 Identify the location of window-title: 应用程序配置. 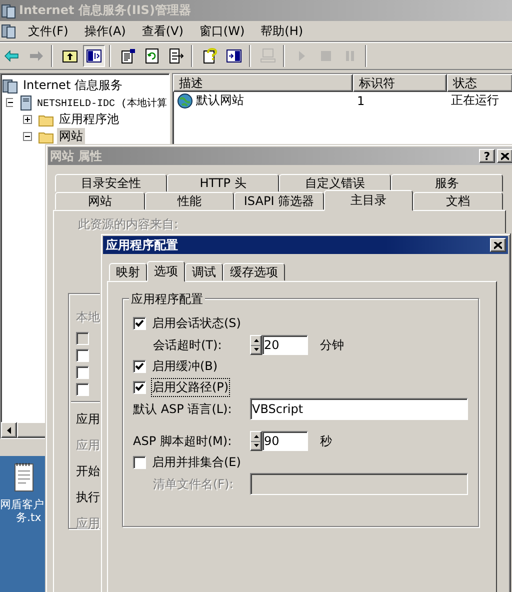
(142, 245).